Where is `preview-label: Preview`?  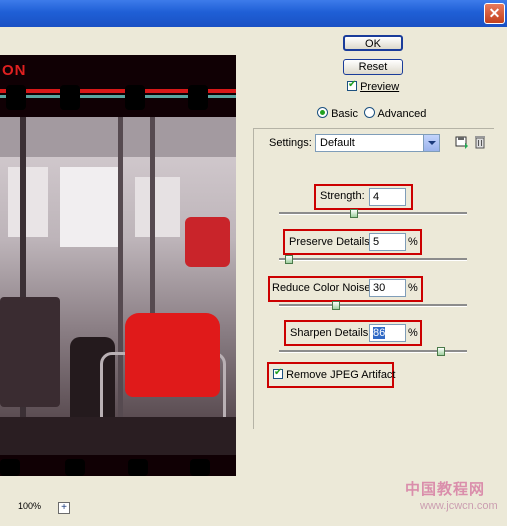
preview-label: Preview is located at coordinates (380, 87).